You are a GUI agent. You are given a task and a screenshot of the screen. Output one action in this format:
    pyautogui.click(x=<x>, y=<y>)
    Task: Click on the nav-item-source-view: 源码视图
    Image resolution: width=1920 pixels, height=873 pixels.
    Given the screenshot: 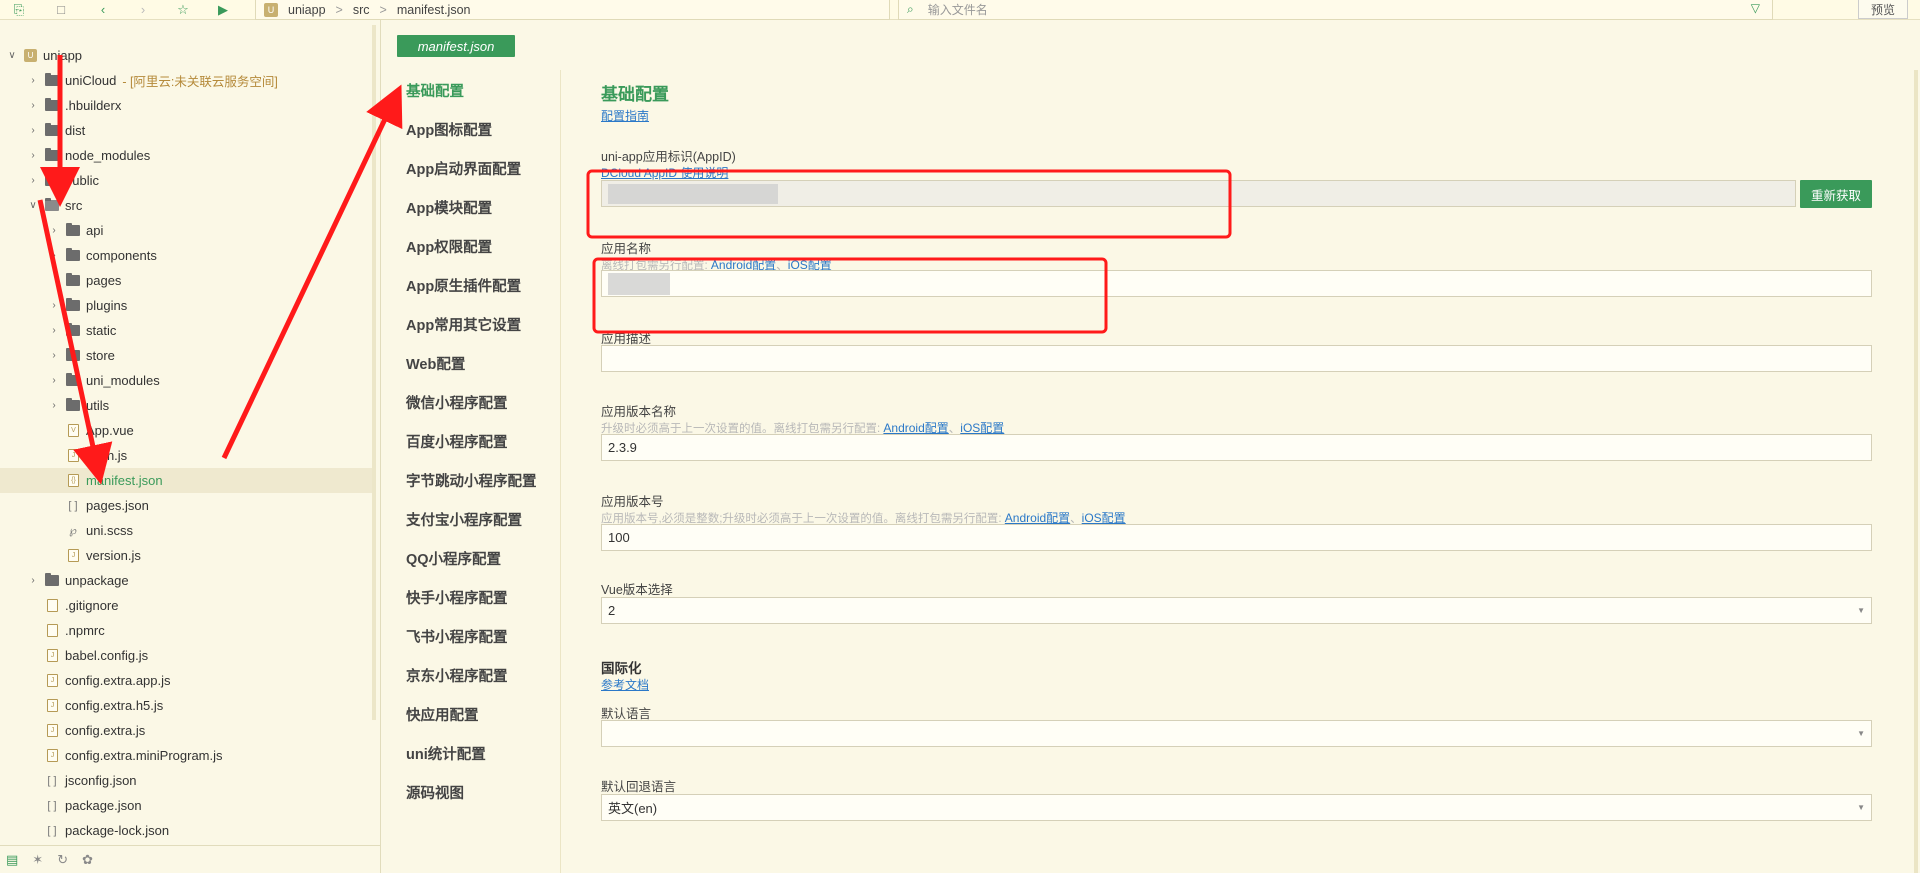 What is the action you would take?
    pyautogui.click(x=435, y=792)
    